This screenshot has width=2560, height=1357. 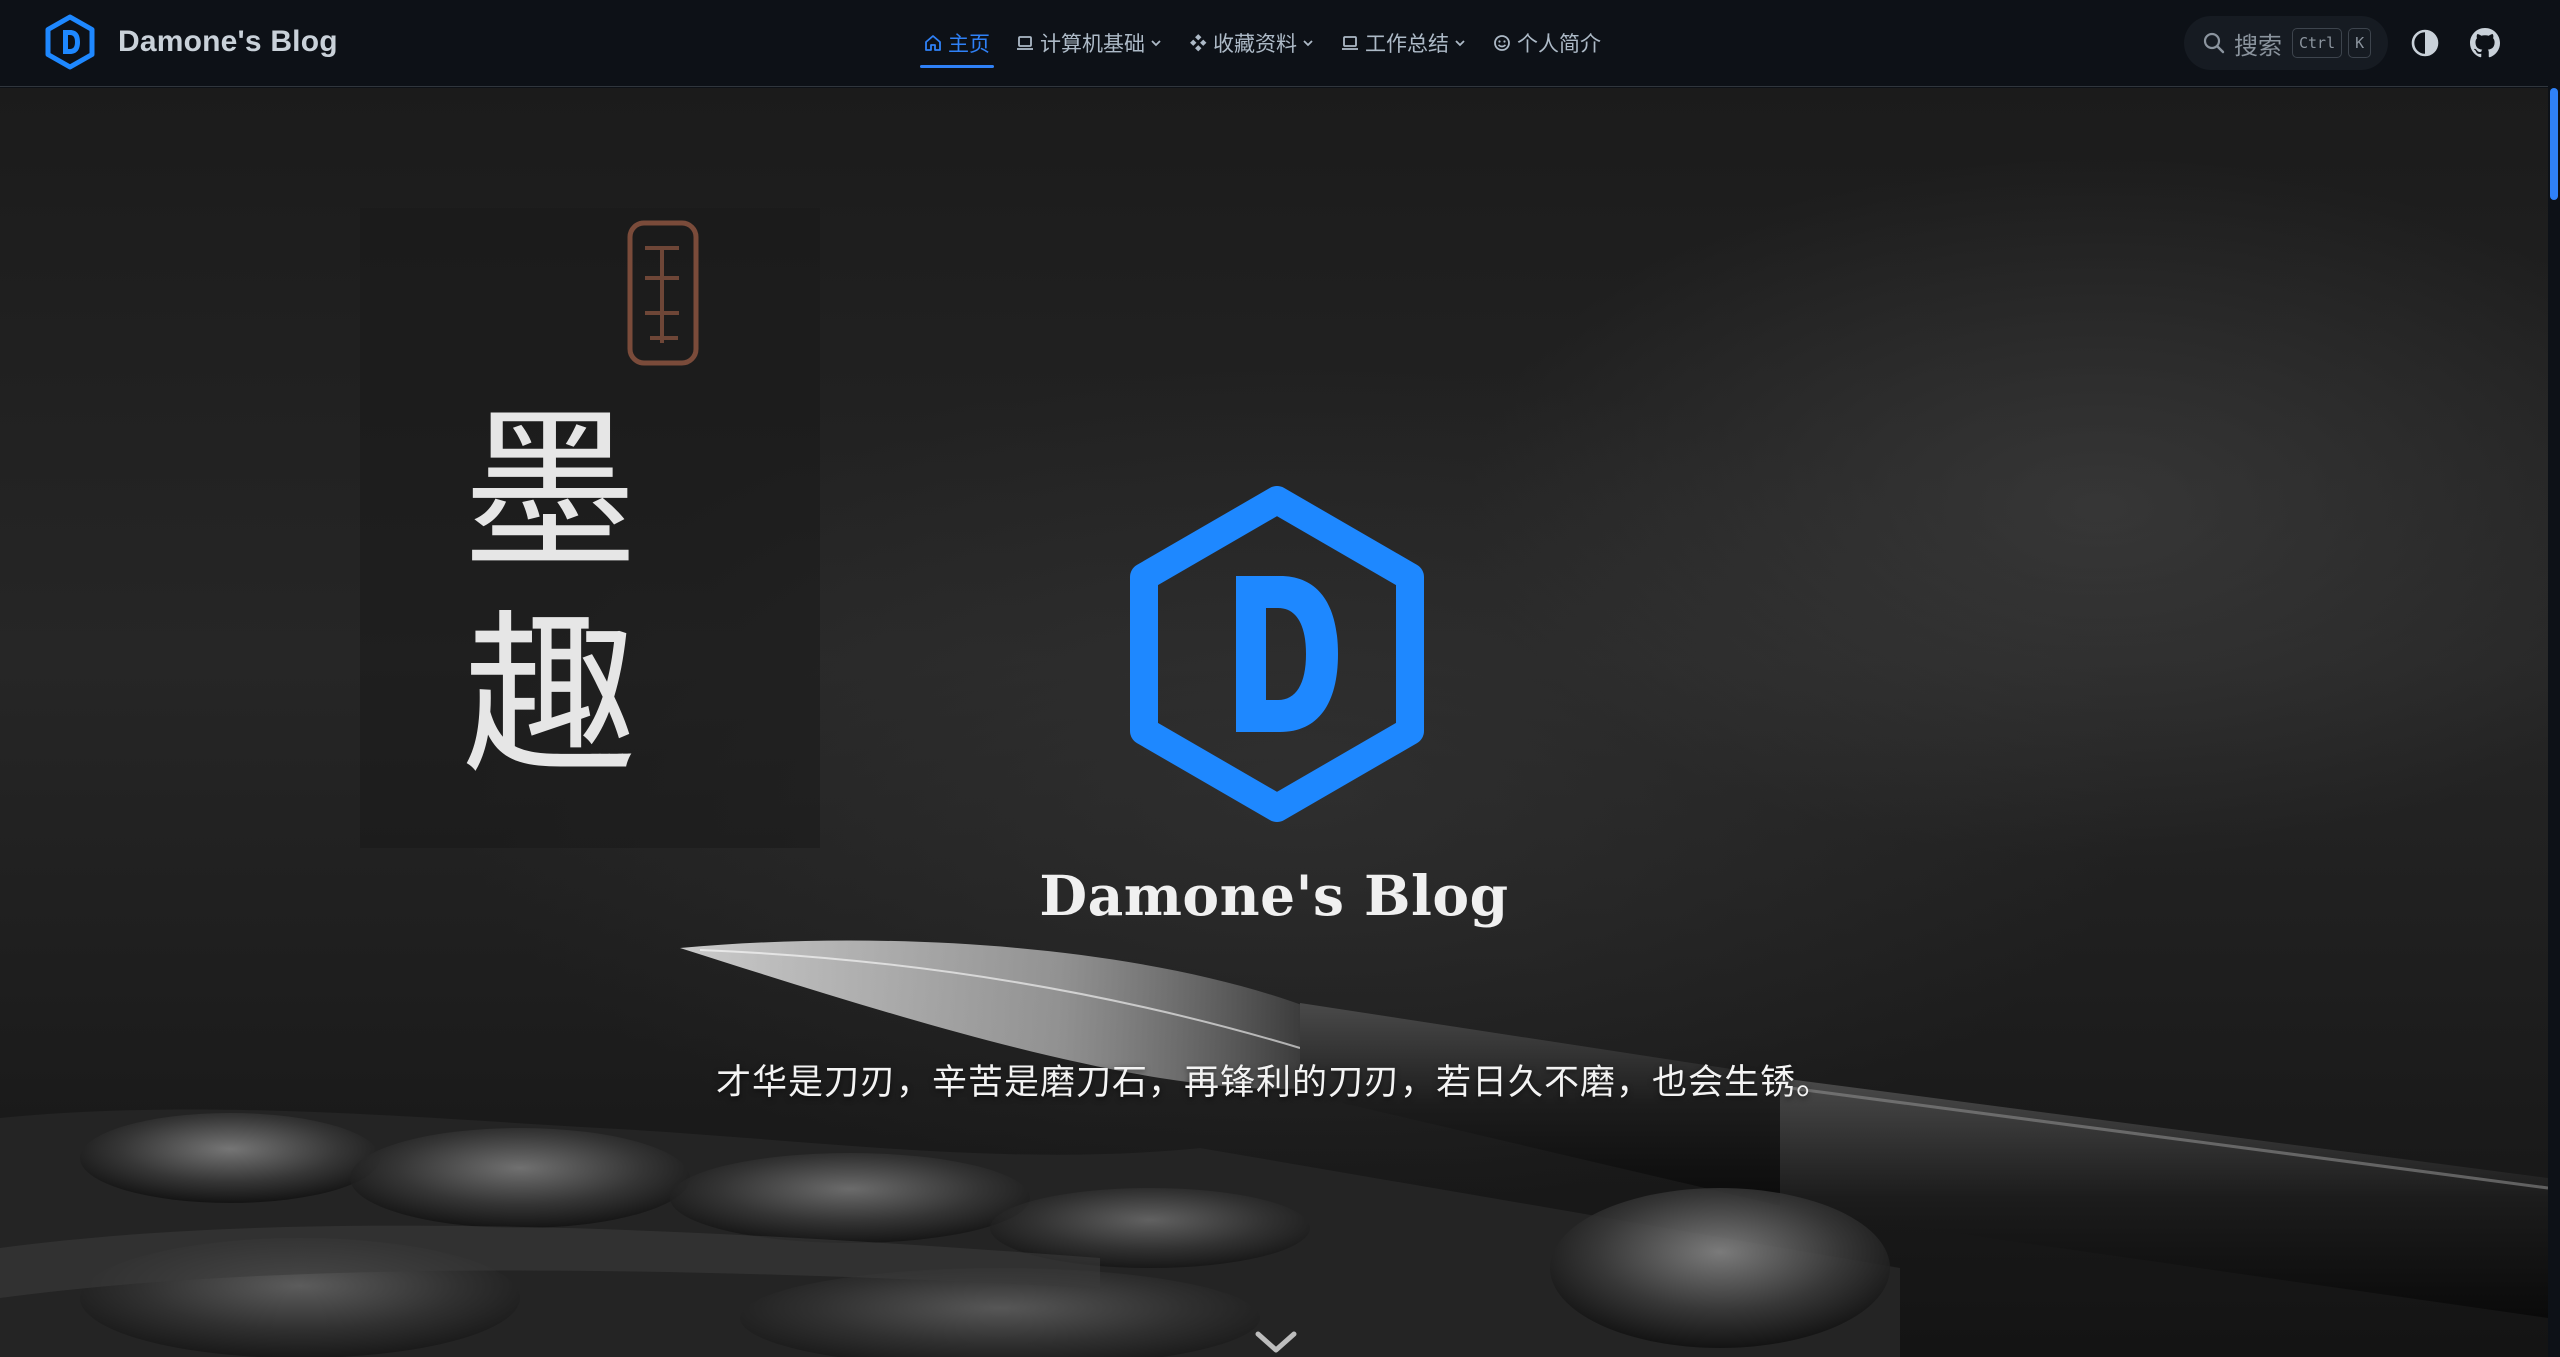 What do you see at coordinates (2317, 43) in the screenshot?
I see `shortcut-key-ctrl: Ctrl` at bounding box center [2317, 43].